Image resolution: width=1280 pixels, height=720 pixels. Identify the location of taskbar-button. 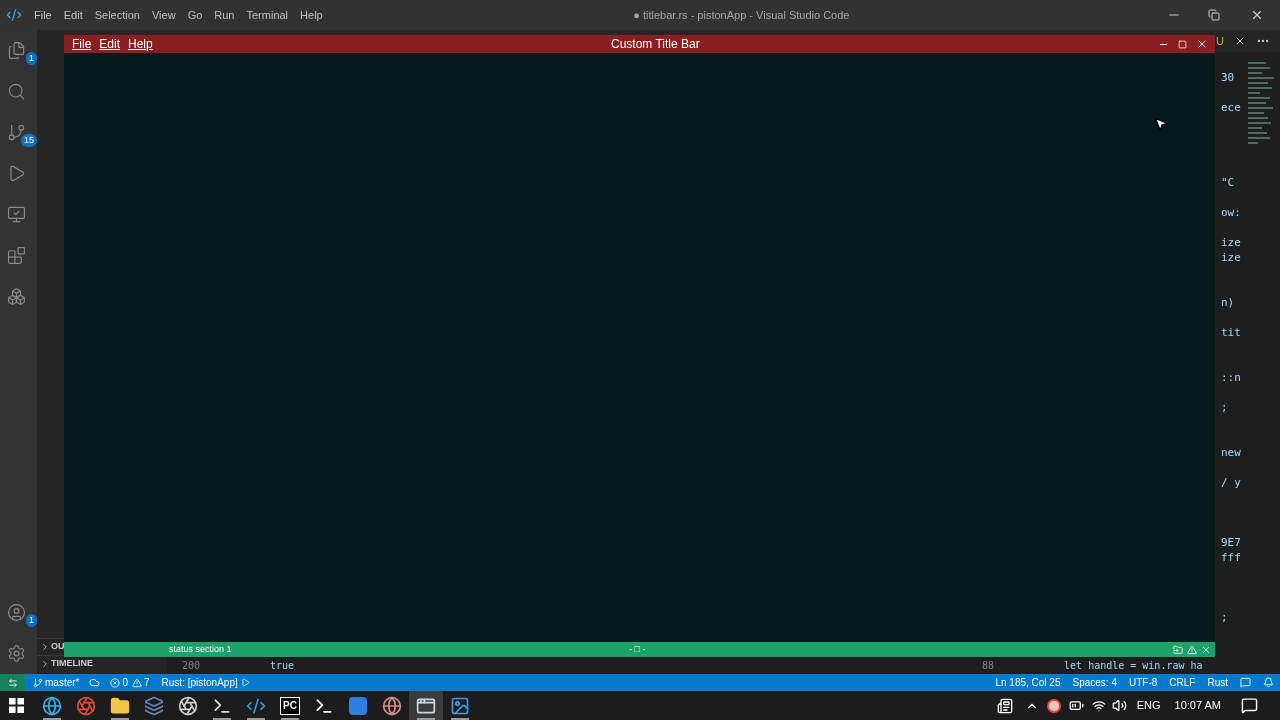
(426, 705).